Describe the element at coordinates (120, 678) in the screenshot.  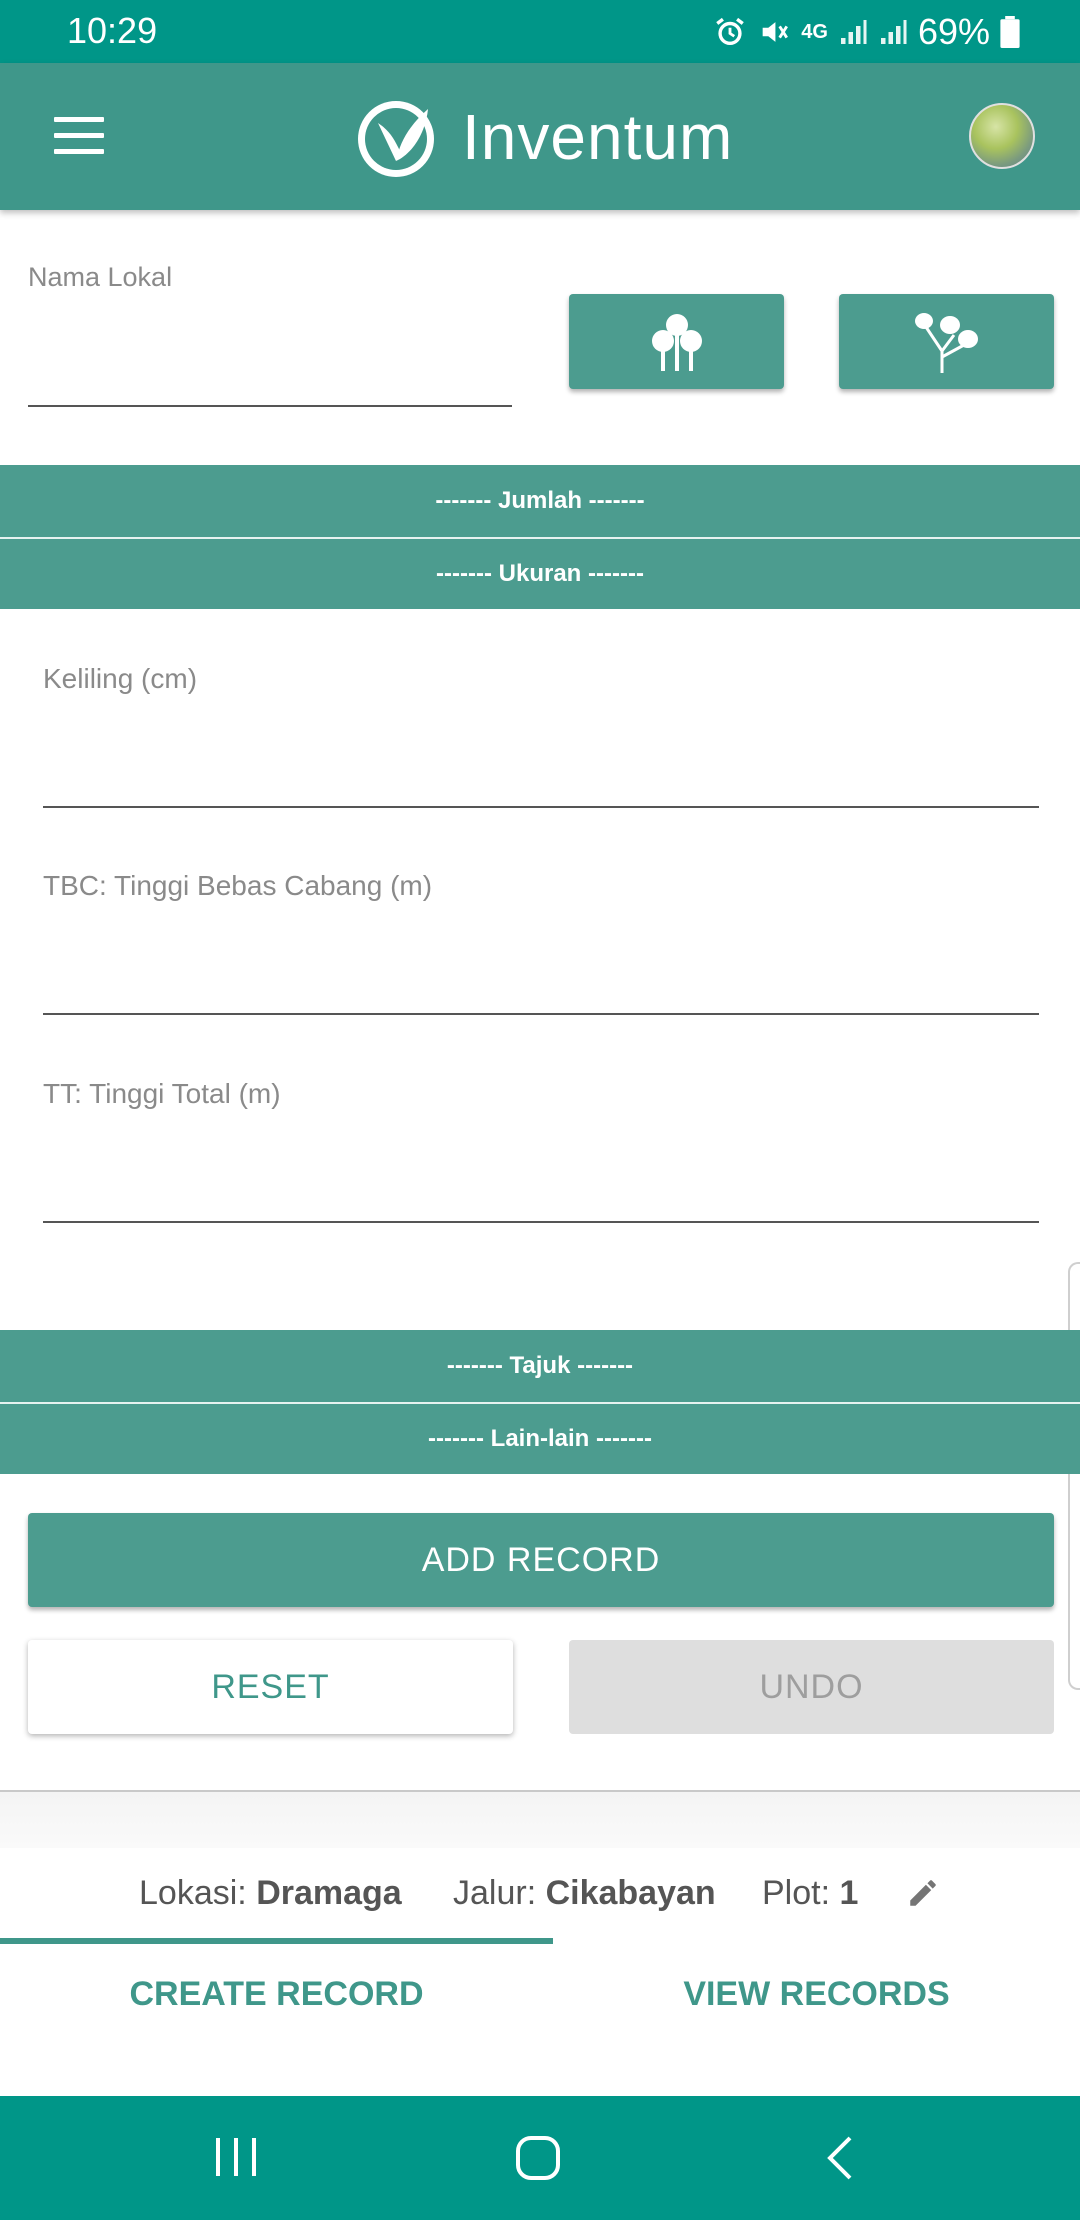
I see `keliling-label: Keliling (cm)` at that location.